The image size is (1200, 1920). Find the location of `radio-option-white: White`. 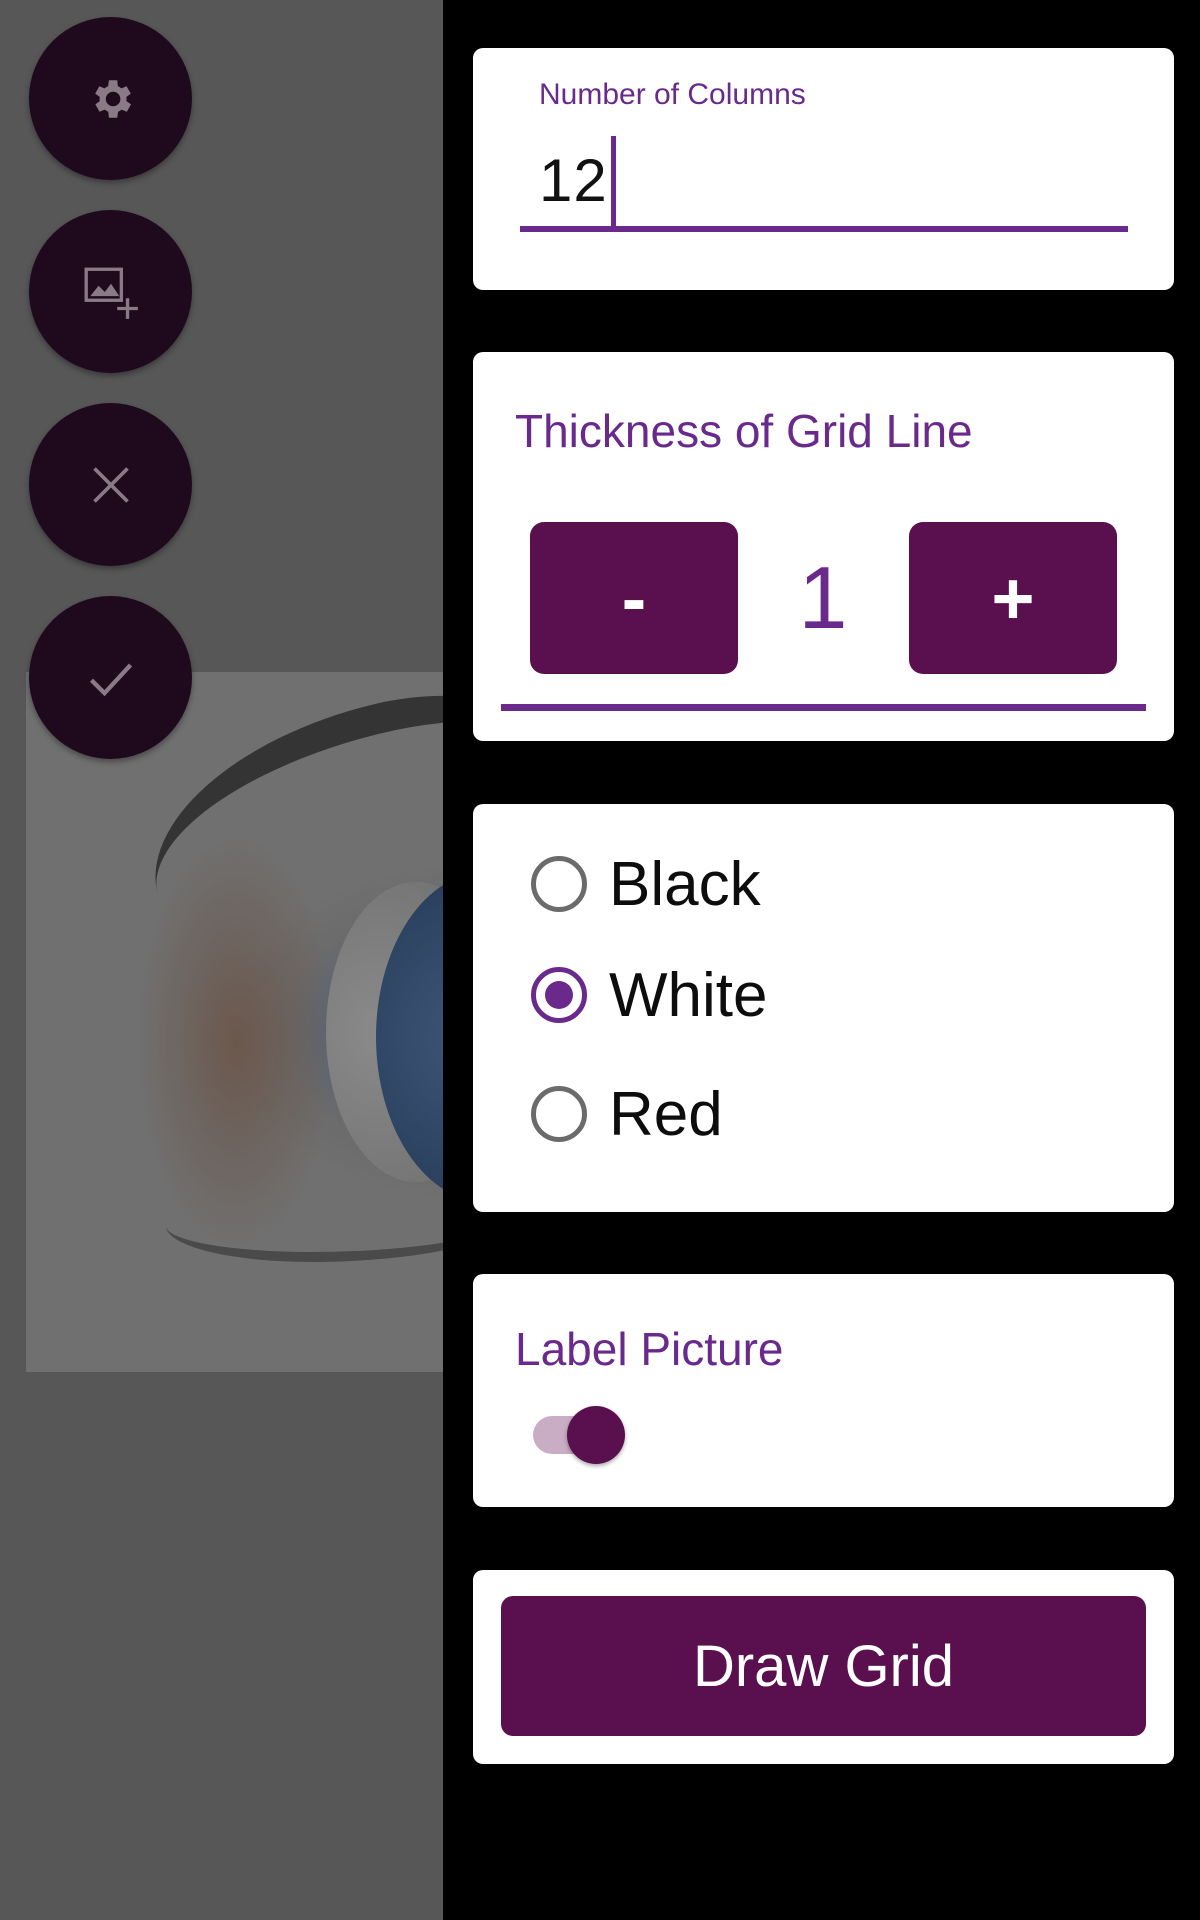

radio-option-white: White is located at coordinates (649, 995).